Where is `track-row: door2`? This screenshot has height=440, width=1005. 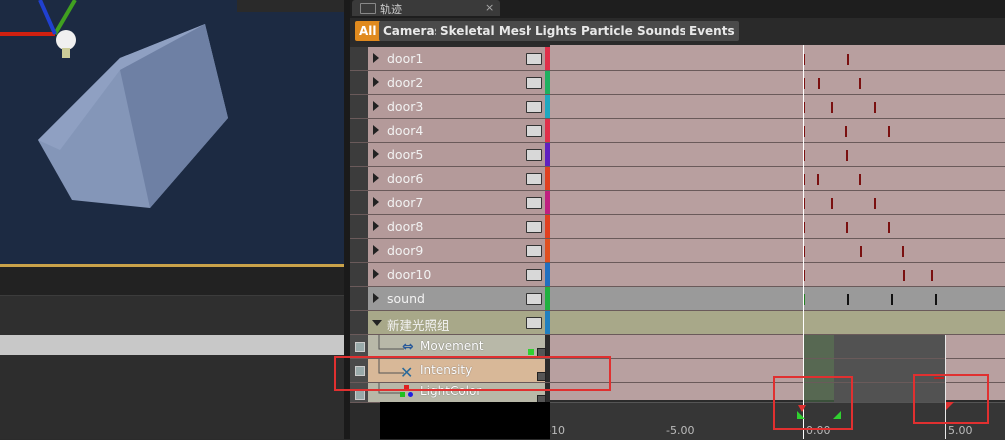
track-row: door2 is located at coordinates (677, 83).